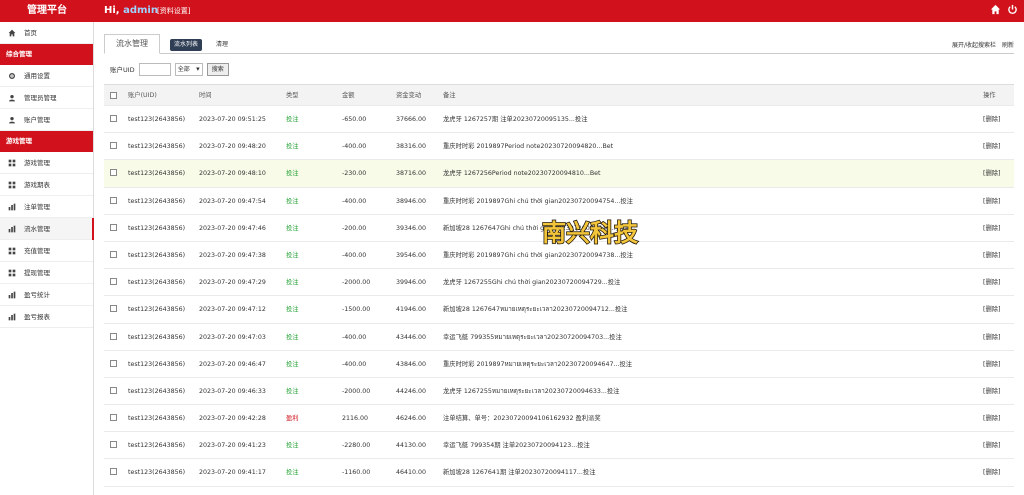  Describe the element at coordinates (46, 76) in the screenshot. I see `sidebar-item-general-settings: 通用设置` at that location.